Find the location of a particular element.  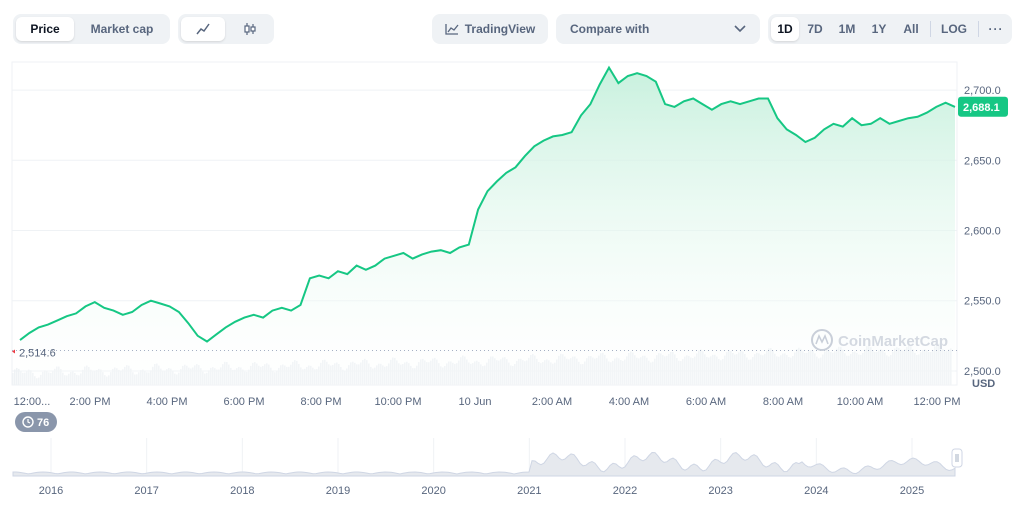

last-price-badge-text: 2,688.1 is located at coordinates (981, 108).